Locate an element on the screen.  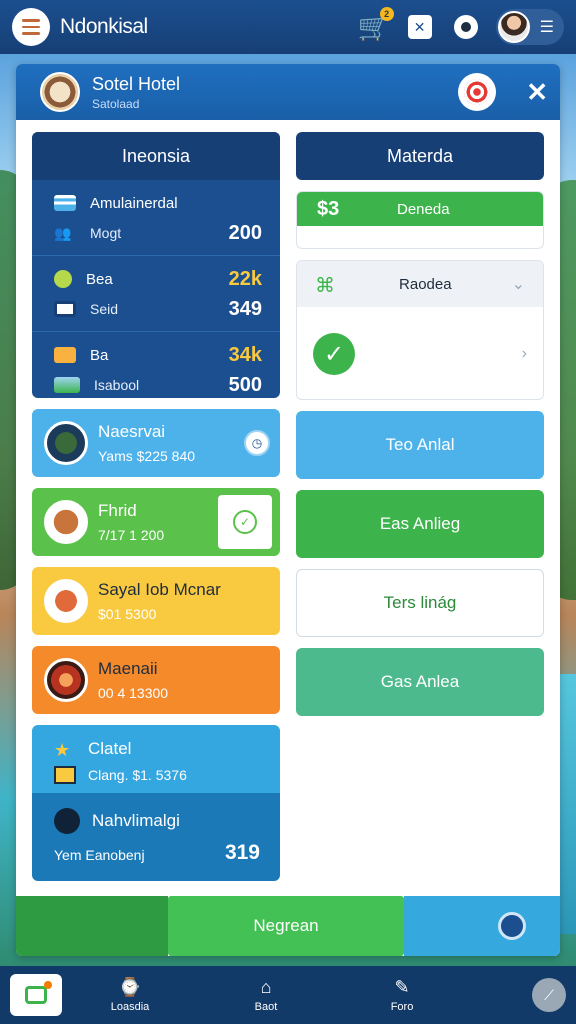
photo-icon is located at coordinates (65, 355).